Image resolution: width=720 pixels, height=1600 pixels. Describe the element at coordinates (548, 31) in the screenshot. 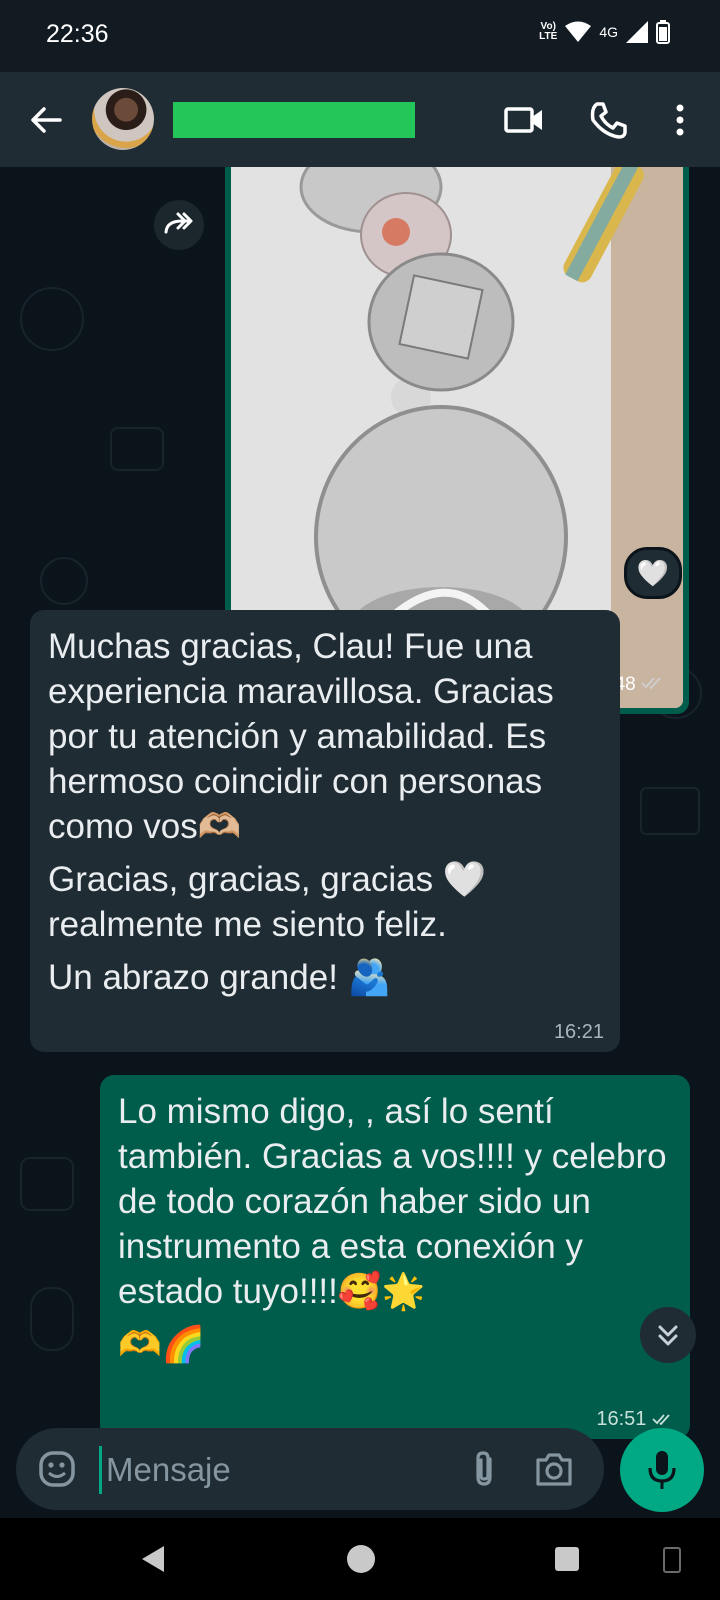

I see `volte-icon: Vo) LTE` at that location.